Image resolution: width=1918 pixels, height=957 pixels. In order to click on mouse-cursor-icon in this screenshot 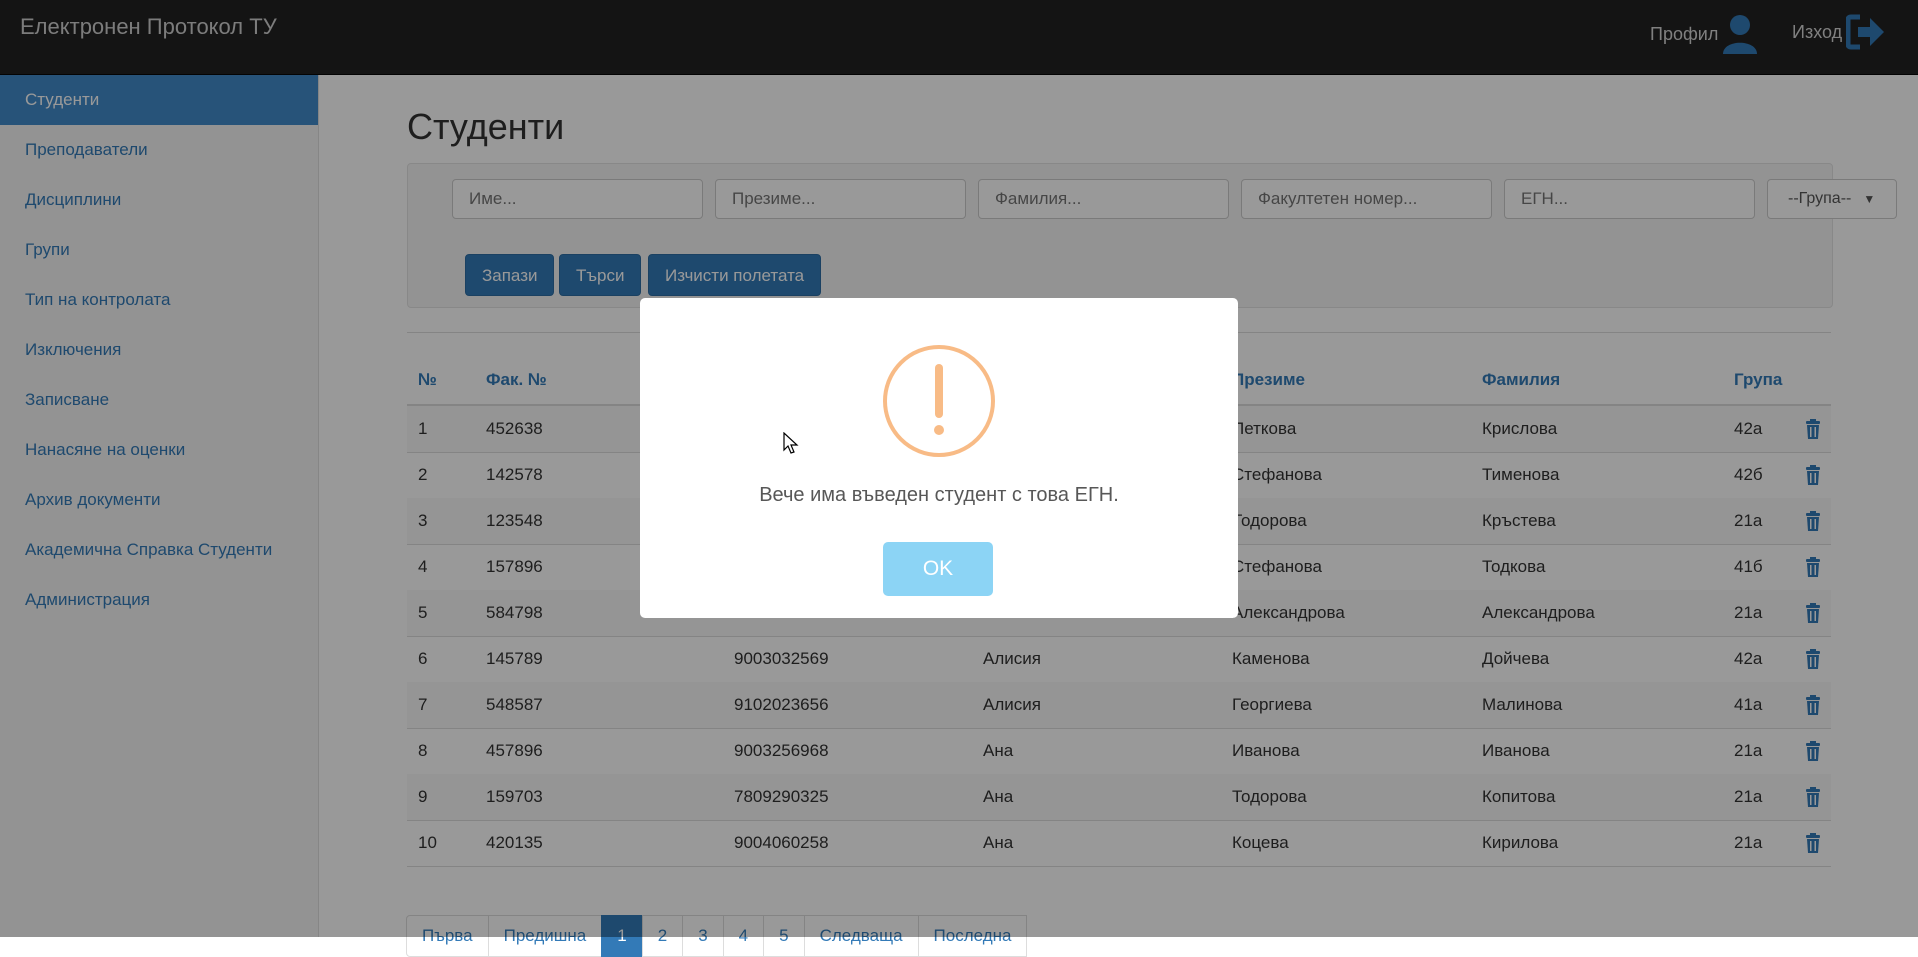, I will do `click(791, 443)`.